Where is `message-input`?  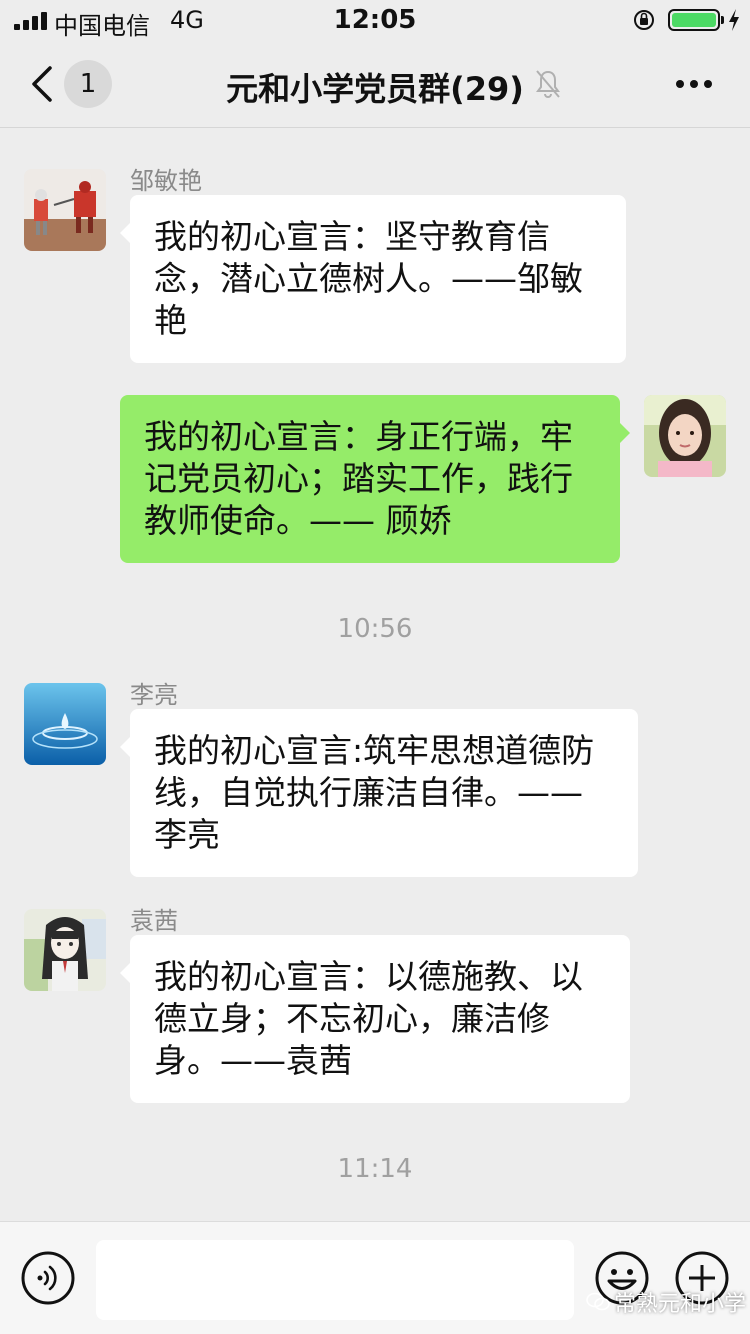 message-input is located at coordinates (335, 1280).